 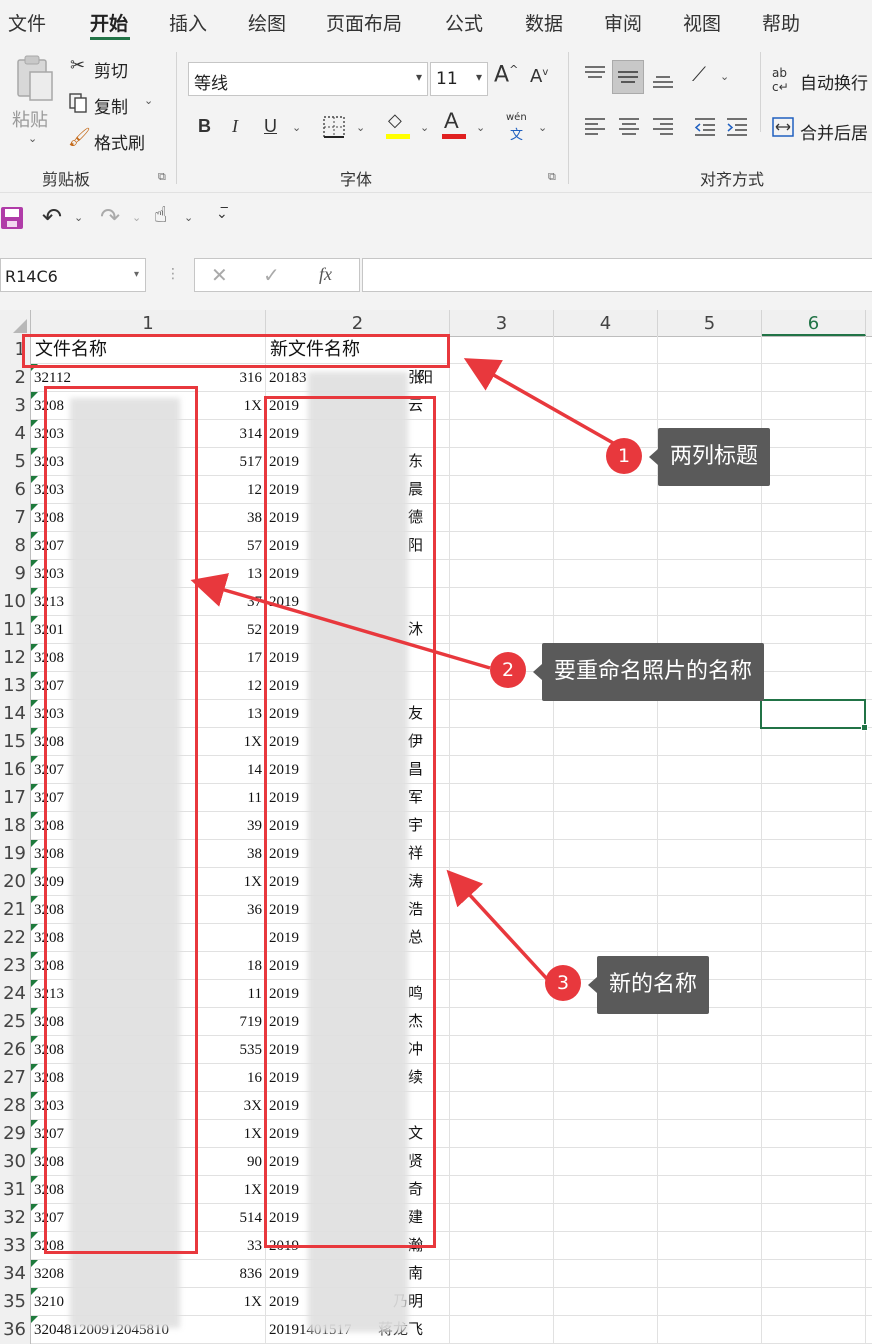 I want to click on row-header: 26, so click(x=15, y=1050).